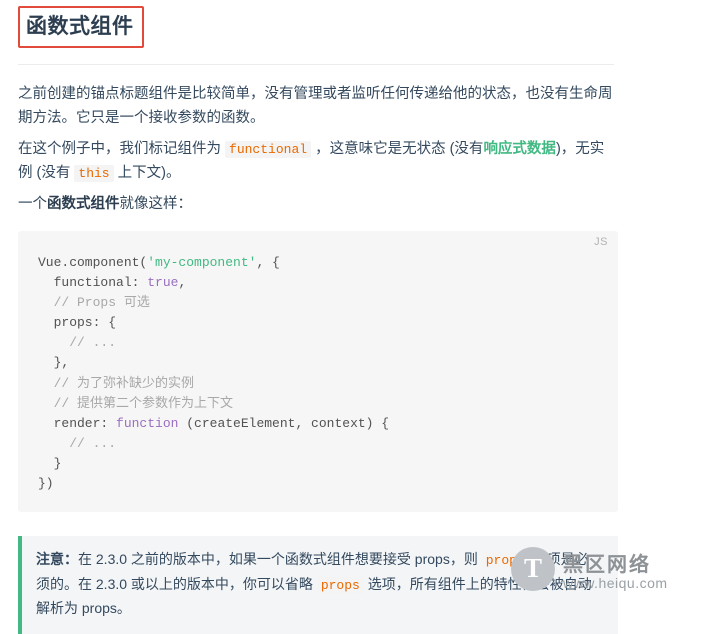  I want to click on tip-label: 注意：, so click(57, 559).